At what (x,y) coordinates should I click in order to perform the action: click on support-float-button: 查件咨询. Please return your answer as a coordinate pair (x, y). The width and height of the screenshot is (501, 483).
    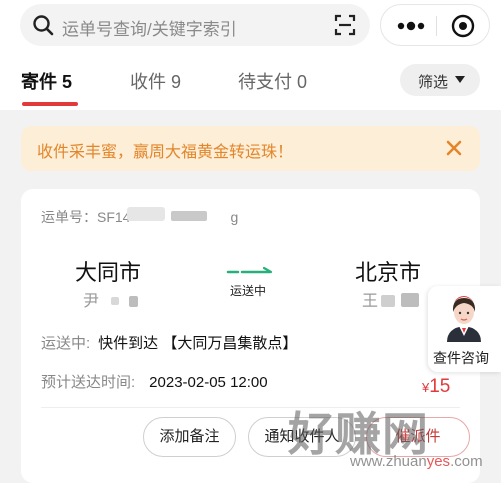
    Looking at the image, I should click on (464, 329).